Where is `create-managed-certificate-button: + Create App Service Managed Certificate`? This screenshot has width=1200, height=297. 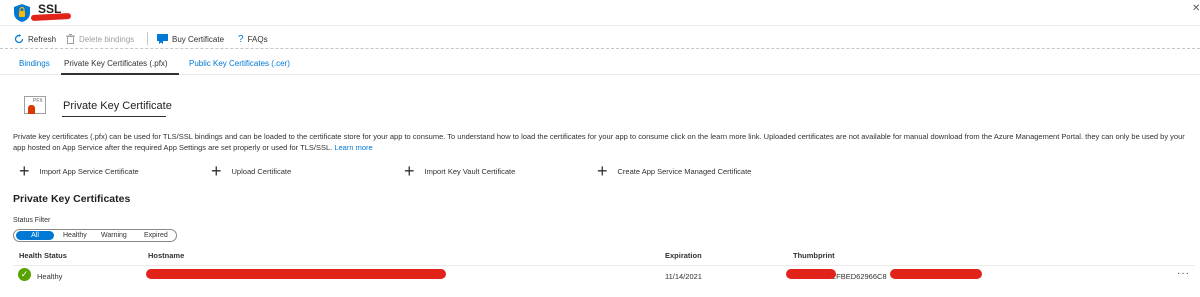
create-managed-certificate-button: + Create App Service Managed Certificate is located at coordinates (674, 171).